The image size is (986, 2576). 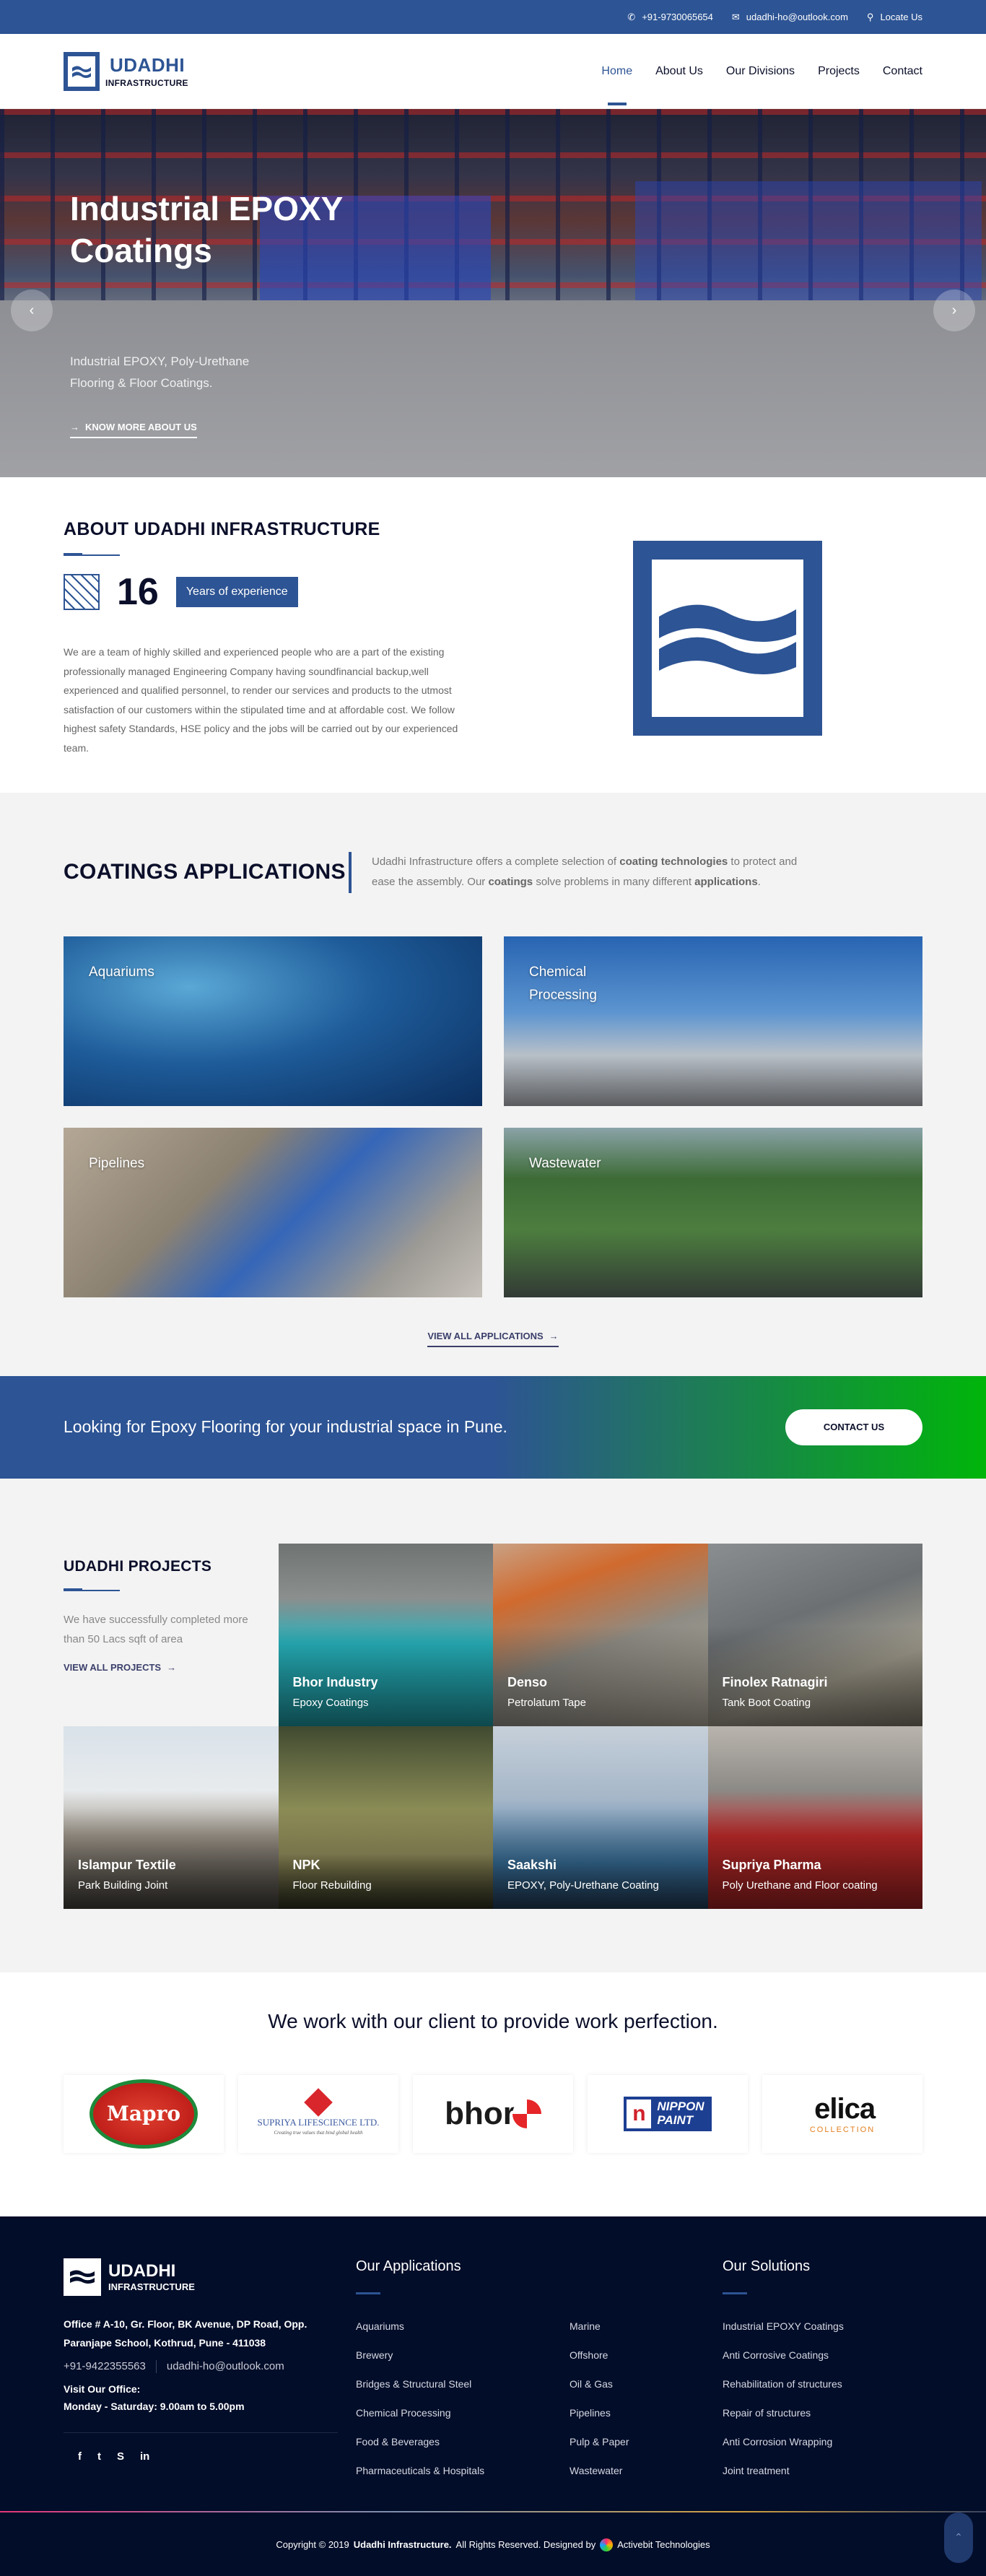 What do you see at coordinates (105, 2366) in the screenshot?
I see `footer-phone: +91-9422355563` at bounding box center [105, 2366].